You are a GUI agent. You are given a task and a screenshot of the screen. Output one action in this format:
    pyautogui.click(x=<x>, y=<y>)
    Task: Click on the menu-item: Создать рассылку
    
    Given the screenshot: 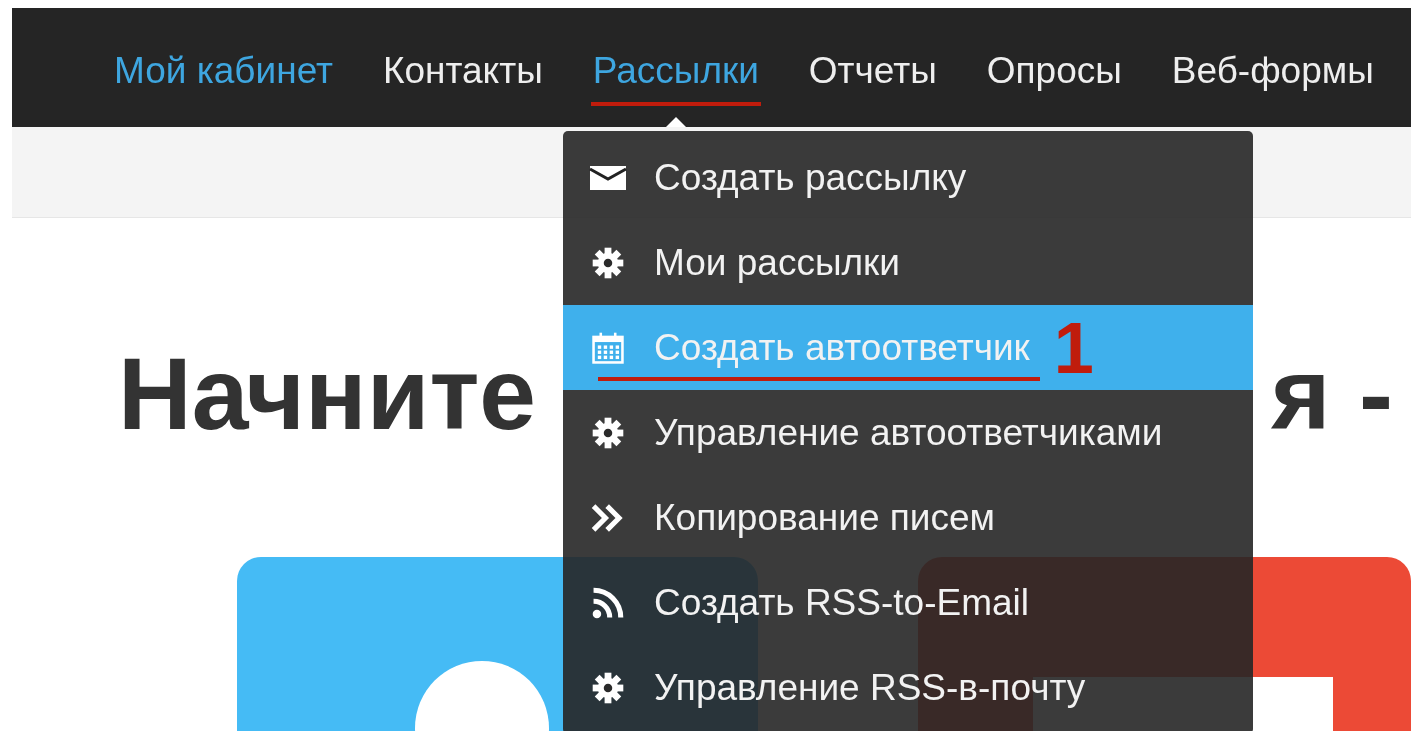 What is the action you would take?
    pyautogui.click(x=908, y=177)
    